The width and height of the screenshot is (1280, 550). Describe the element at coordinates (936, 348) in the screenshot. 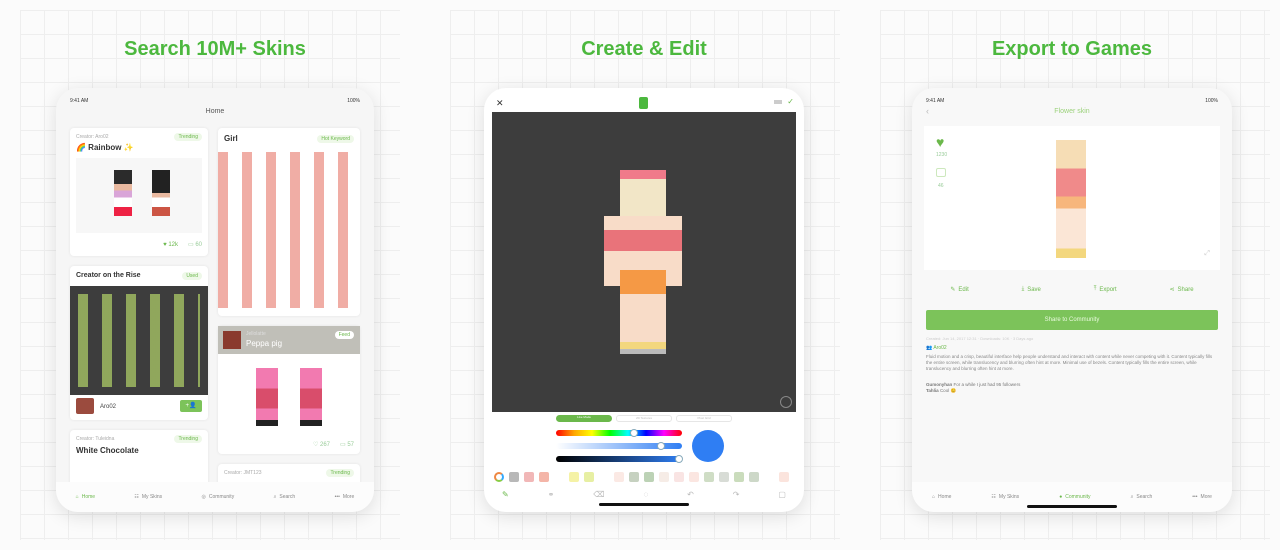

I see `author: 👥 Aro02` at that location.